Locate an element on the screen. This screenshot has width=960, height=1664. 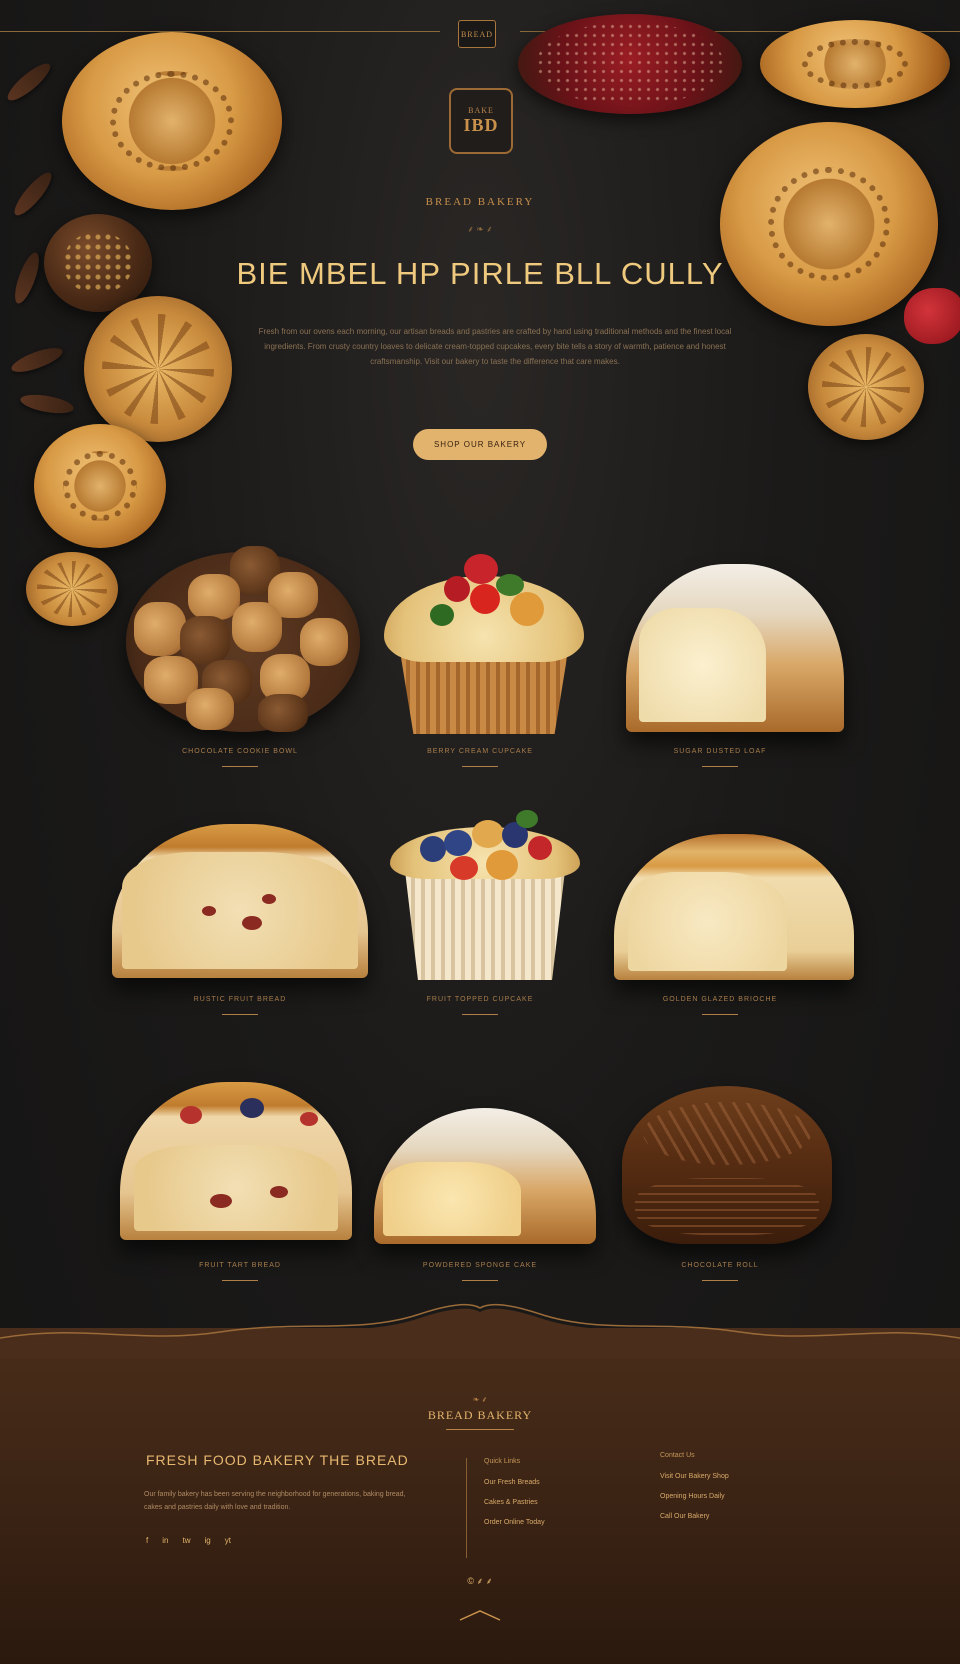
footer-link: Cakes & Pastries is located at coordinates (514, 1502).